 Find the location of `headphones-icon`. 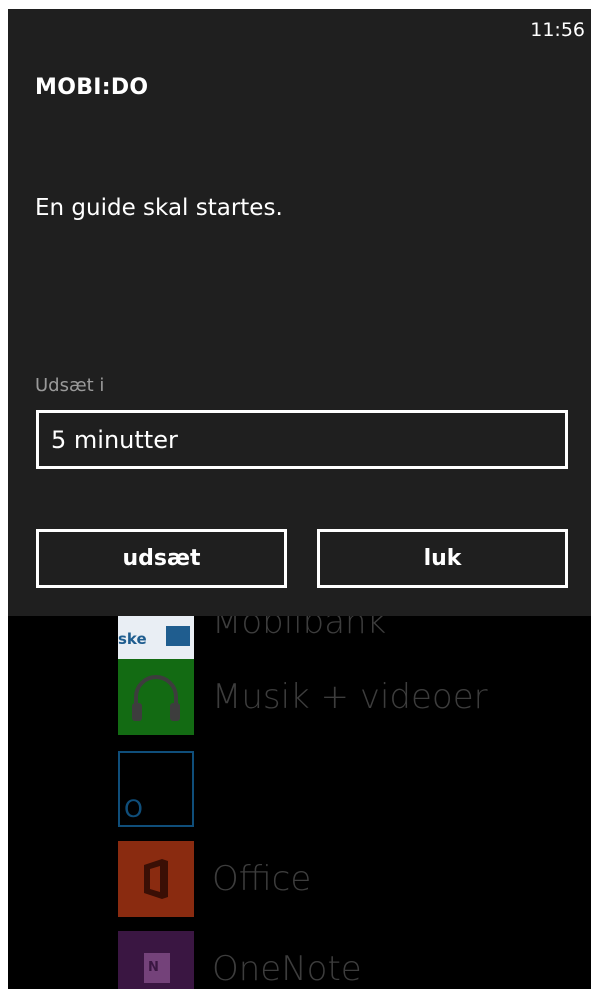

headphones-icon is located at coordinates (156, 698).